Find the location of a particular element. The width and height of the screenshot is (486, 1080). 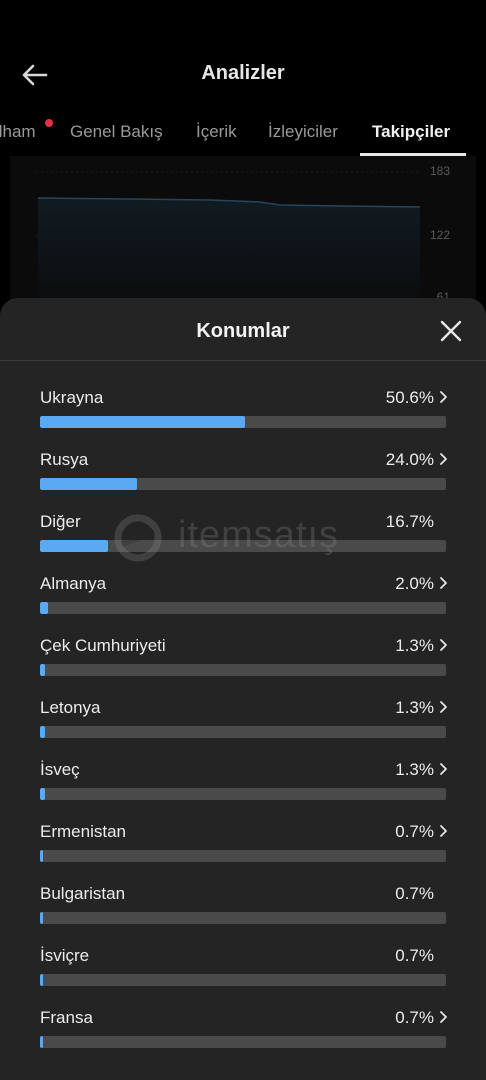

location-row: Diğer 16.7% is located at coordinates (243, 536).